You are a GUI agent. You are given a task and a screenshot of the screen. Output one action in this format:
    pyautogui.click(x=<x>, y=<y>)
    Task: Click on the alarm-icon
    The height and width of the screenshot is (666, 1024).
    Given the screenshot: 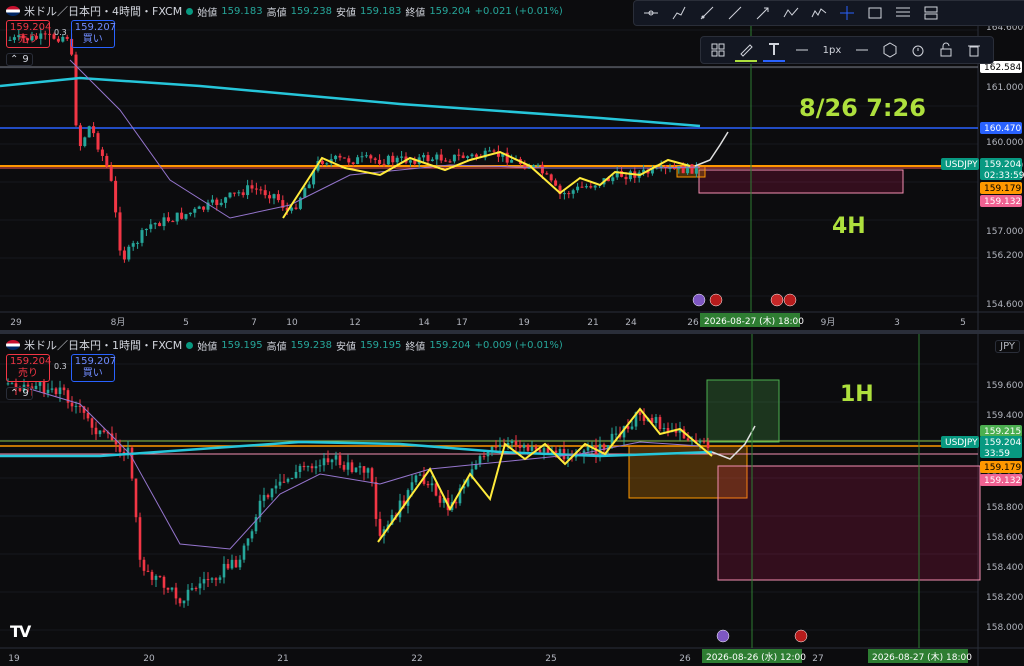 What is the action you would take?
    pyautogui.click(x=918, y=50)
    